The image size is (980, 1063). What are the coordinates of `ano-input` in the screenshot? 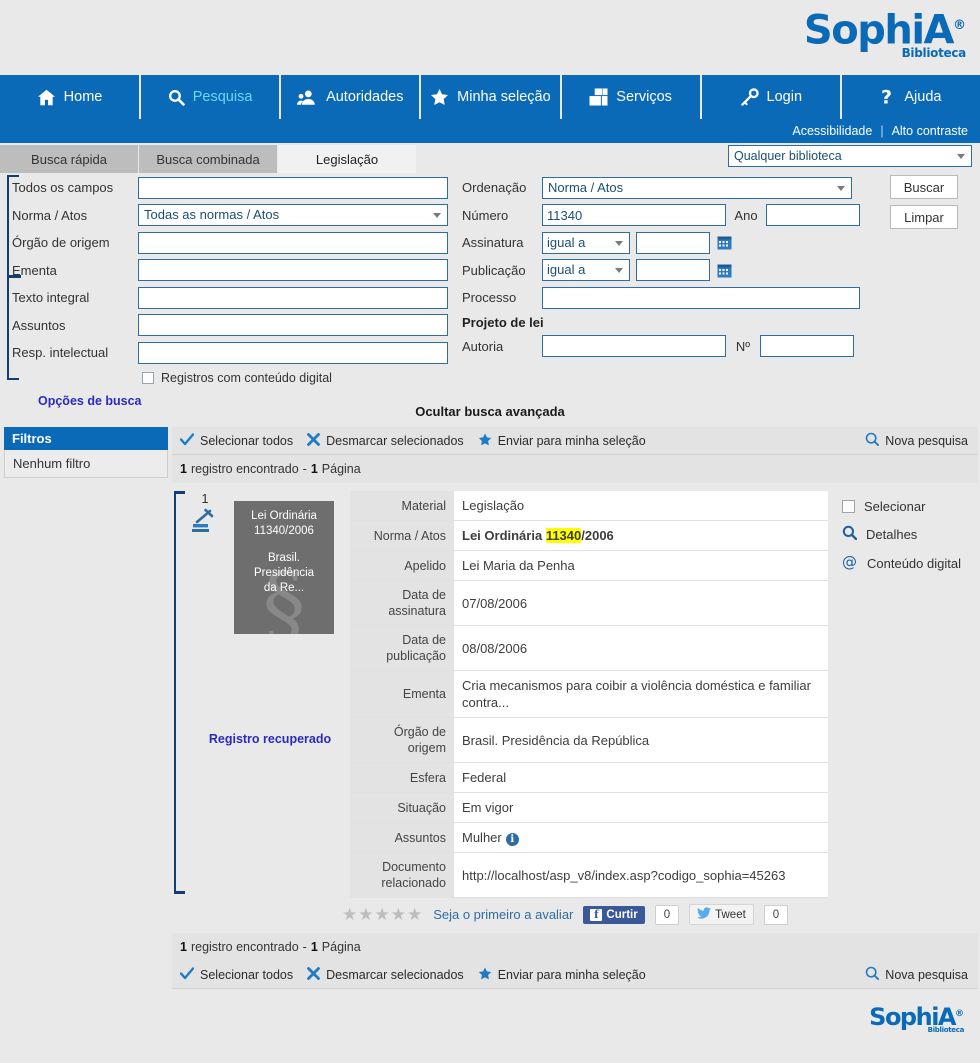 It's located at (813, 215).